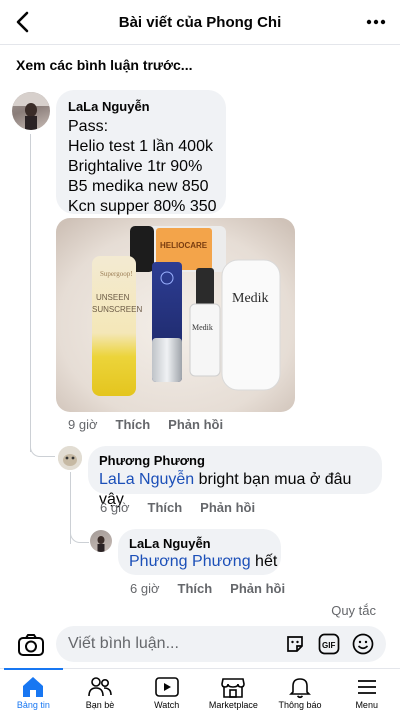 The height and width of the screenshot is (712, 400). What do you see at coordinates (31, 645) in the screenshot?
I see `camera-icon` at bounding box center [31, 645].